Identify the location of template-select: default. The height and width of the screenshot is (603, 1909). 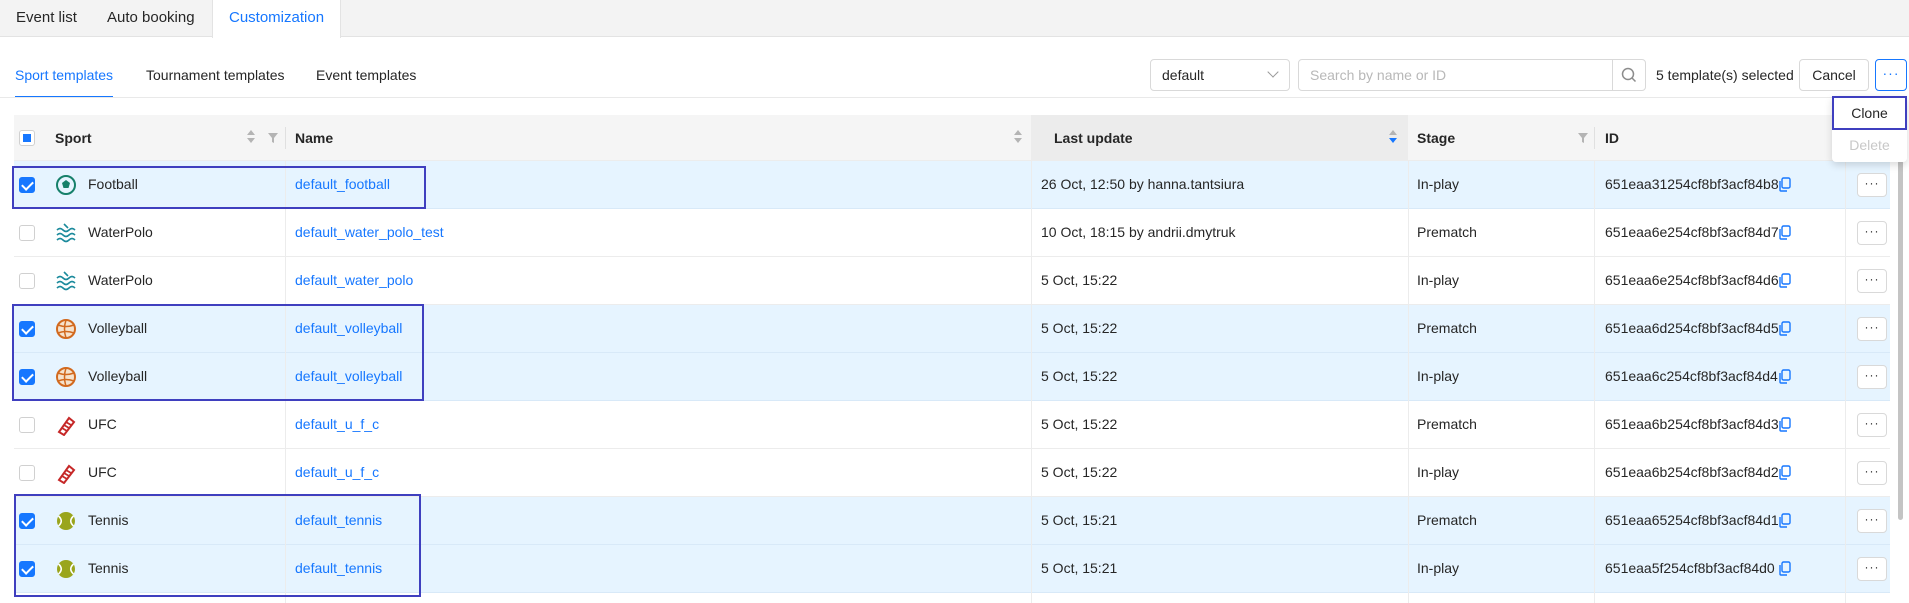
(1220, 75).